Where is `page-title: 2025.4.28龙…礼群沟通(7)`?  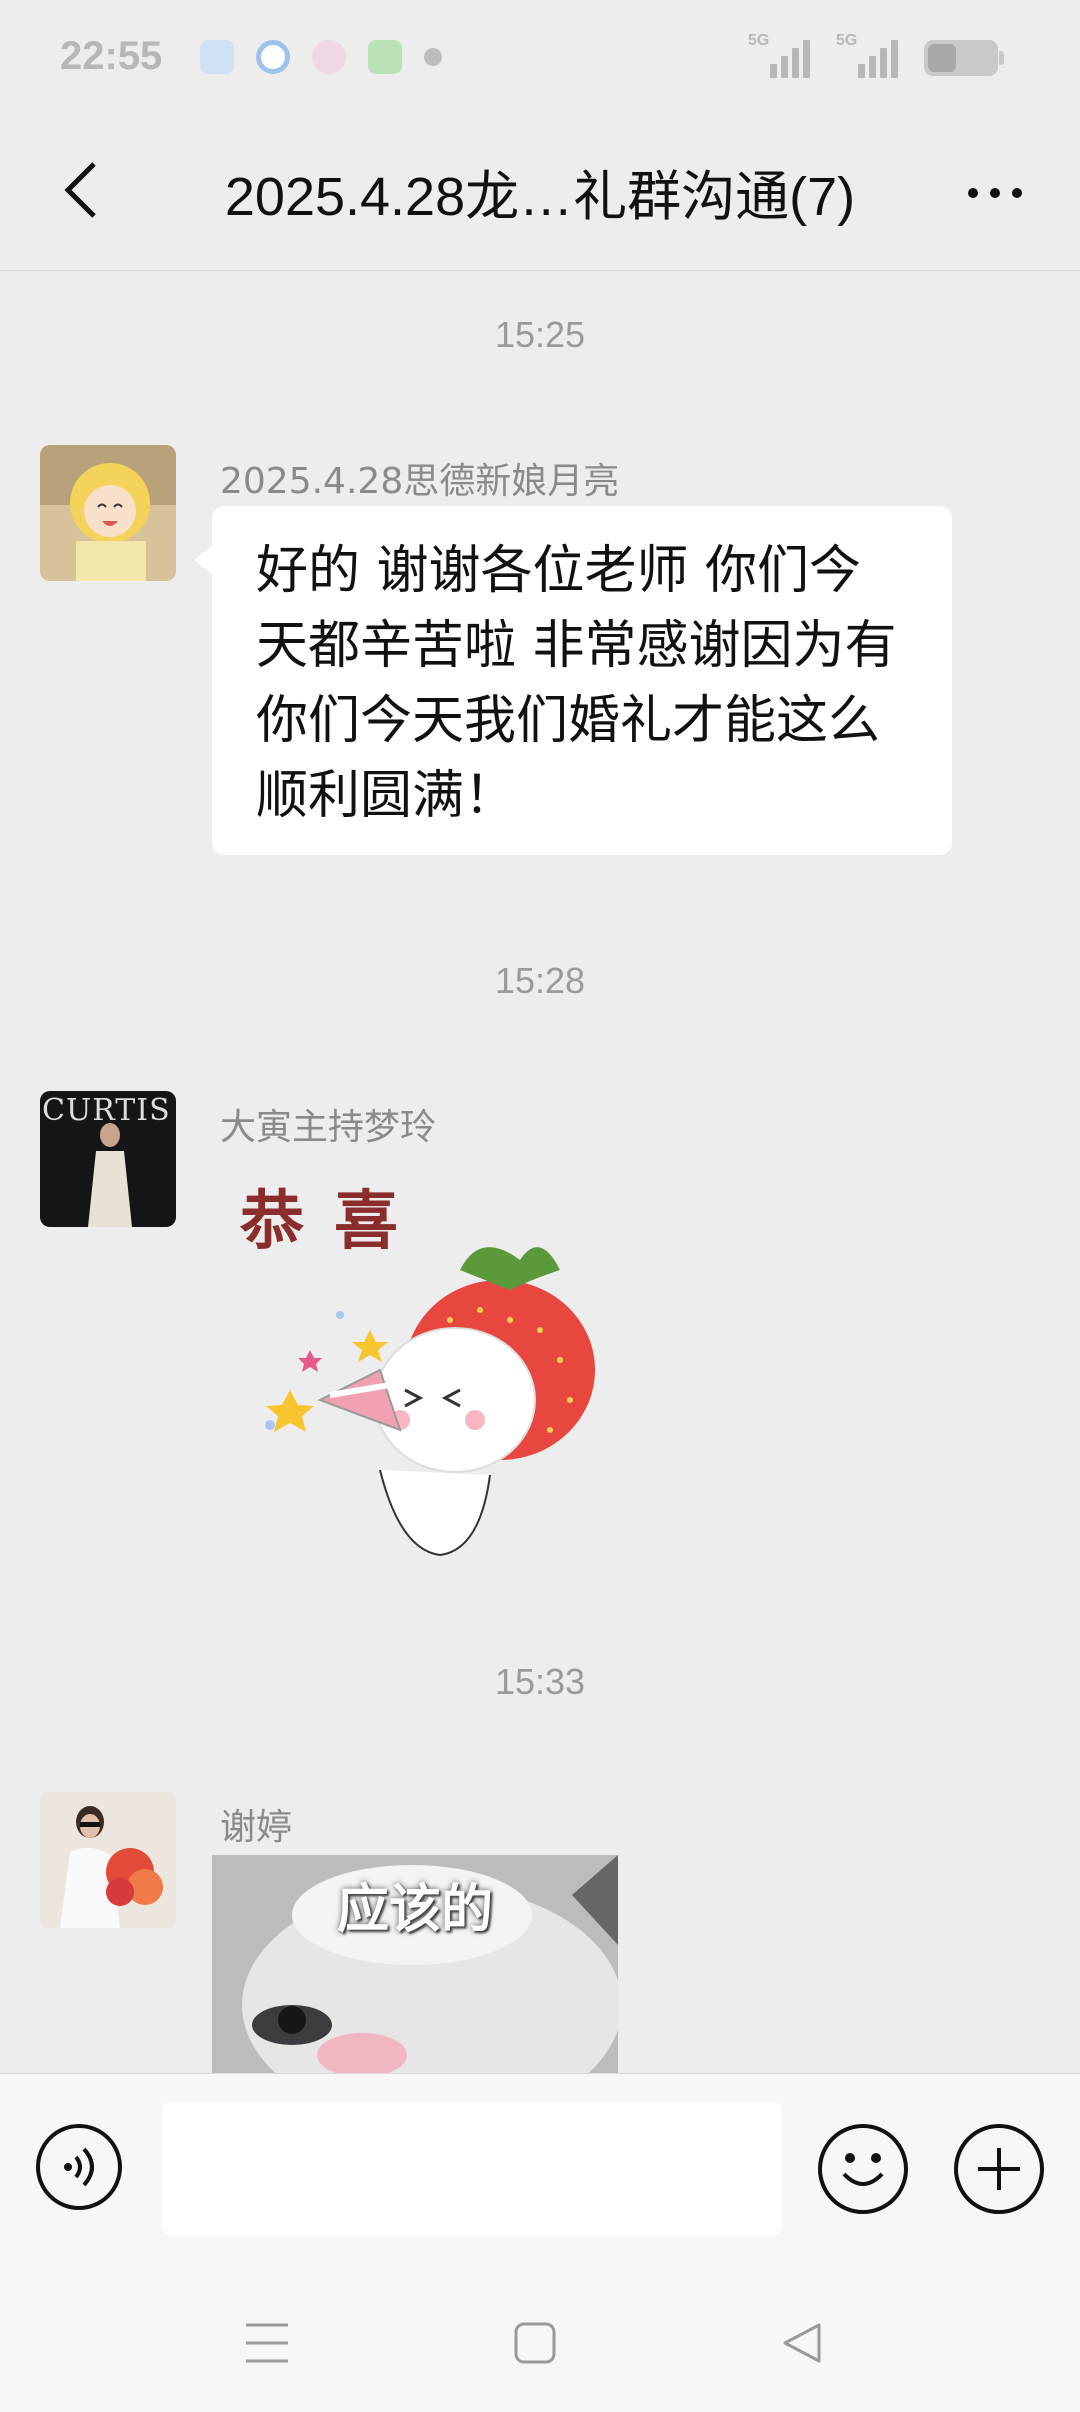 page-title: 2025.4.28龙…礼群沟通(7) is located at coordinates (540, 197).